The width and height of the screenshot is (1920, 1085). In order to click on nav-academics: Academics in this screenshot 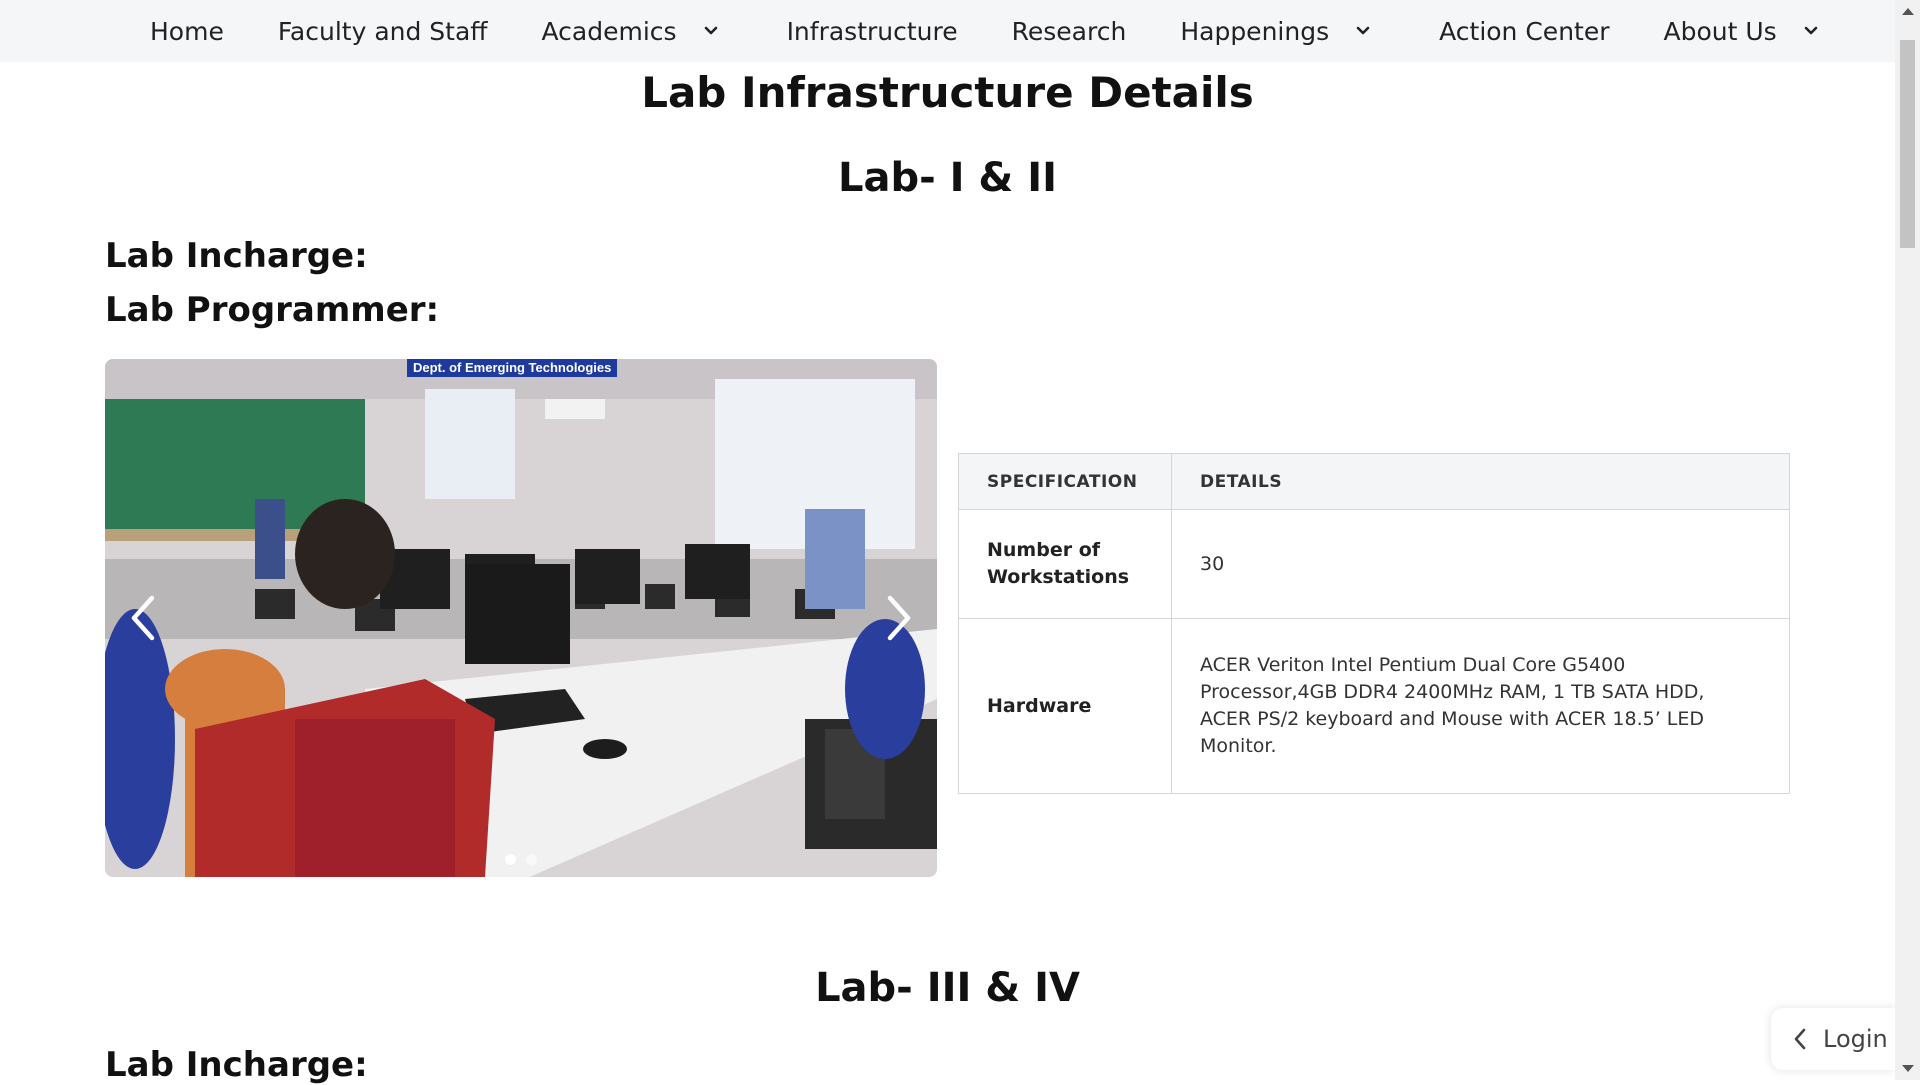, I will do `click(631, 31)`.